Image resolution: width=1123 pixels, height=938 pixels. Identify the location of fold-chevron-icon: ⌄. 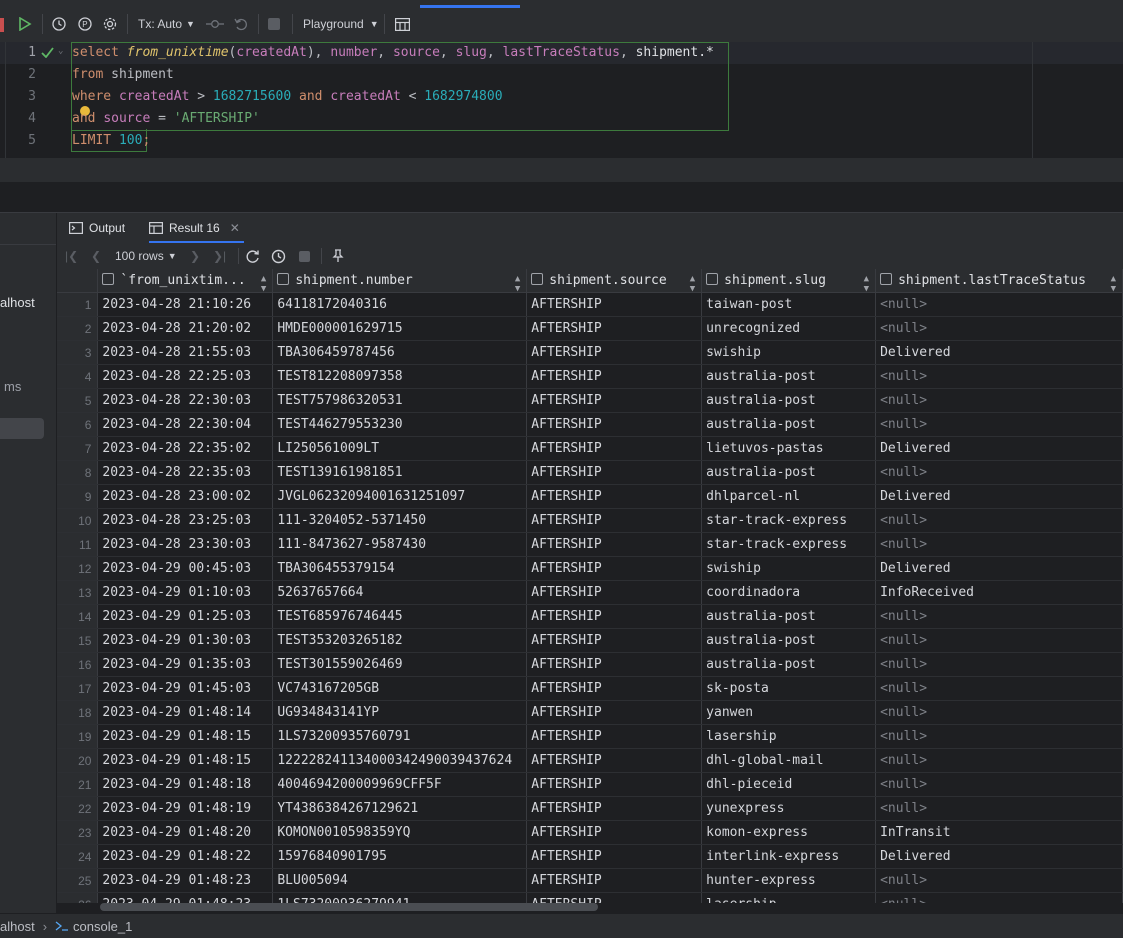
(60, 51).